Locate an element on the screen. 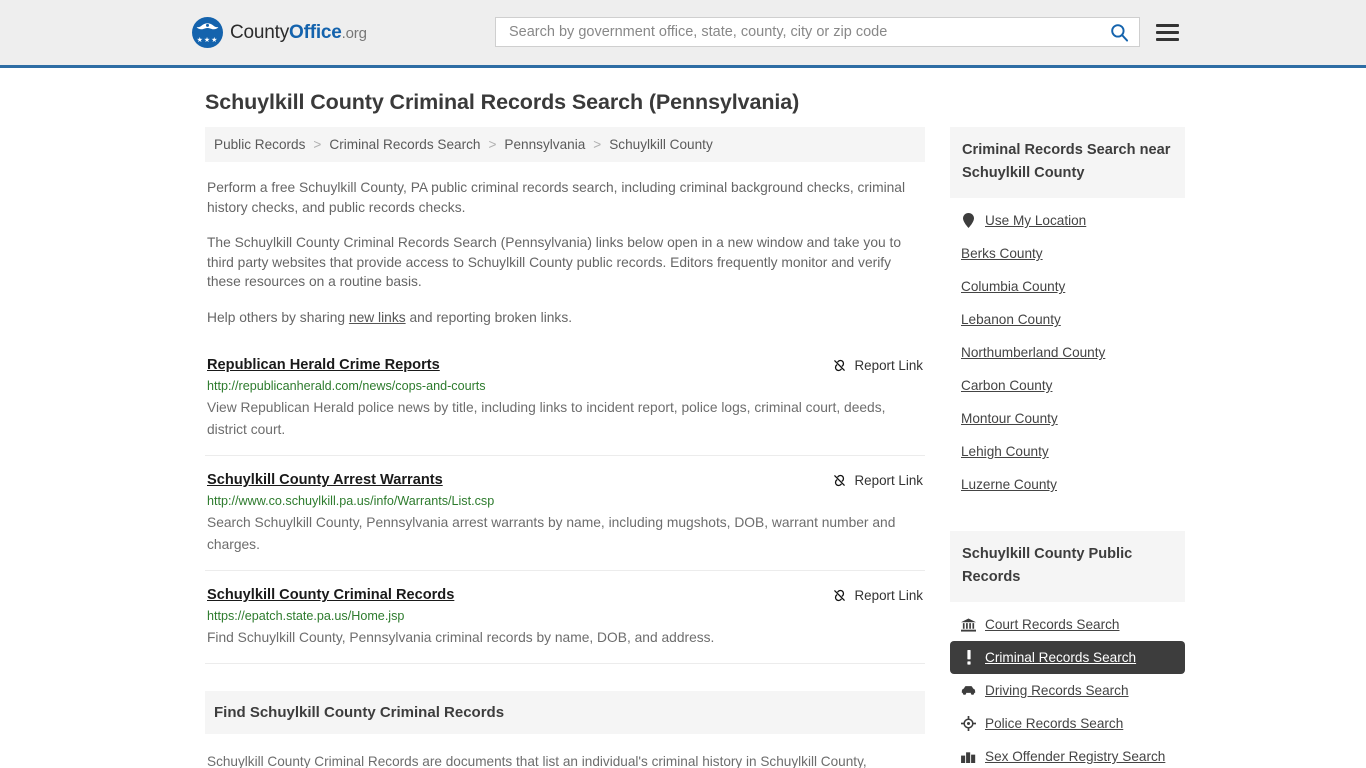 The height and width of the screenshot is (768, 1366). sidebar-nearby-list-item: Lehigh County is located at coordinates (1067, 451).